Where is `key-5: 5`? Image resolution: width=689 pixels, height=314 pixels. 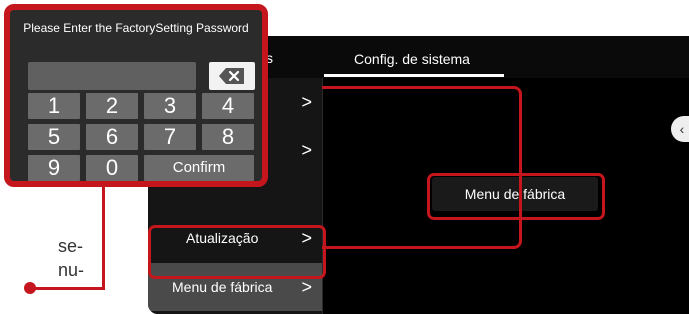 key-5: 5 is located at coordinates (54, 137).